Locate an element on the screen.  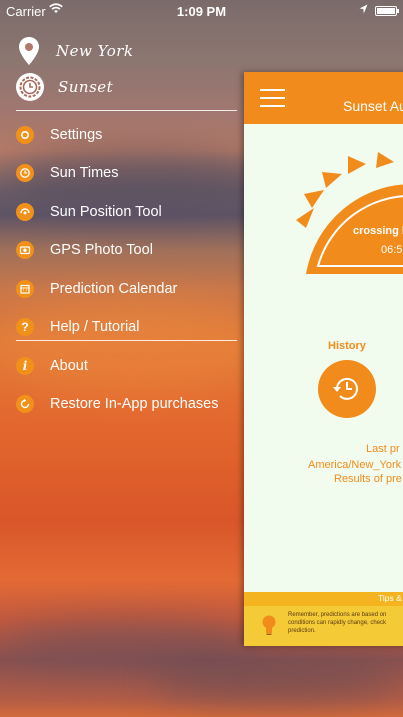
location-row: New York is located at coordinates (75, 51).